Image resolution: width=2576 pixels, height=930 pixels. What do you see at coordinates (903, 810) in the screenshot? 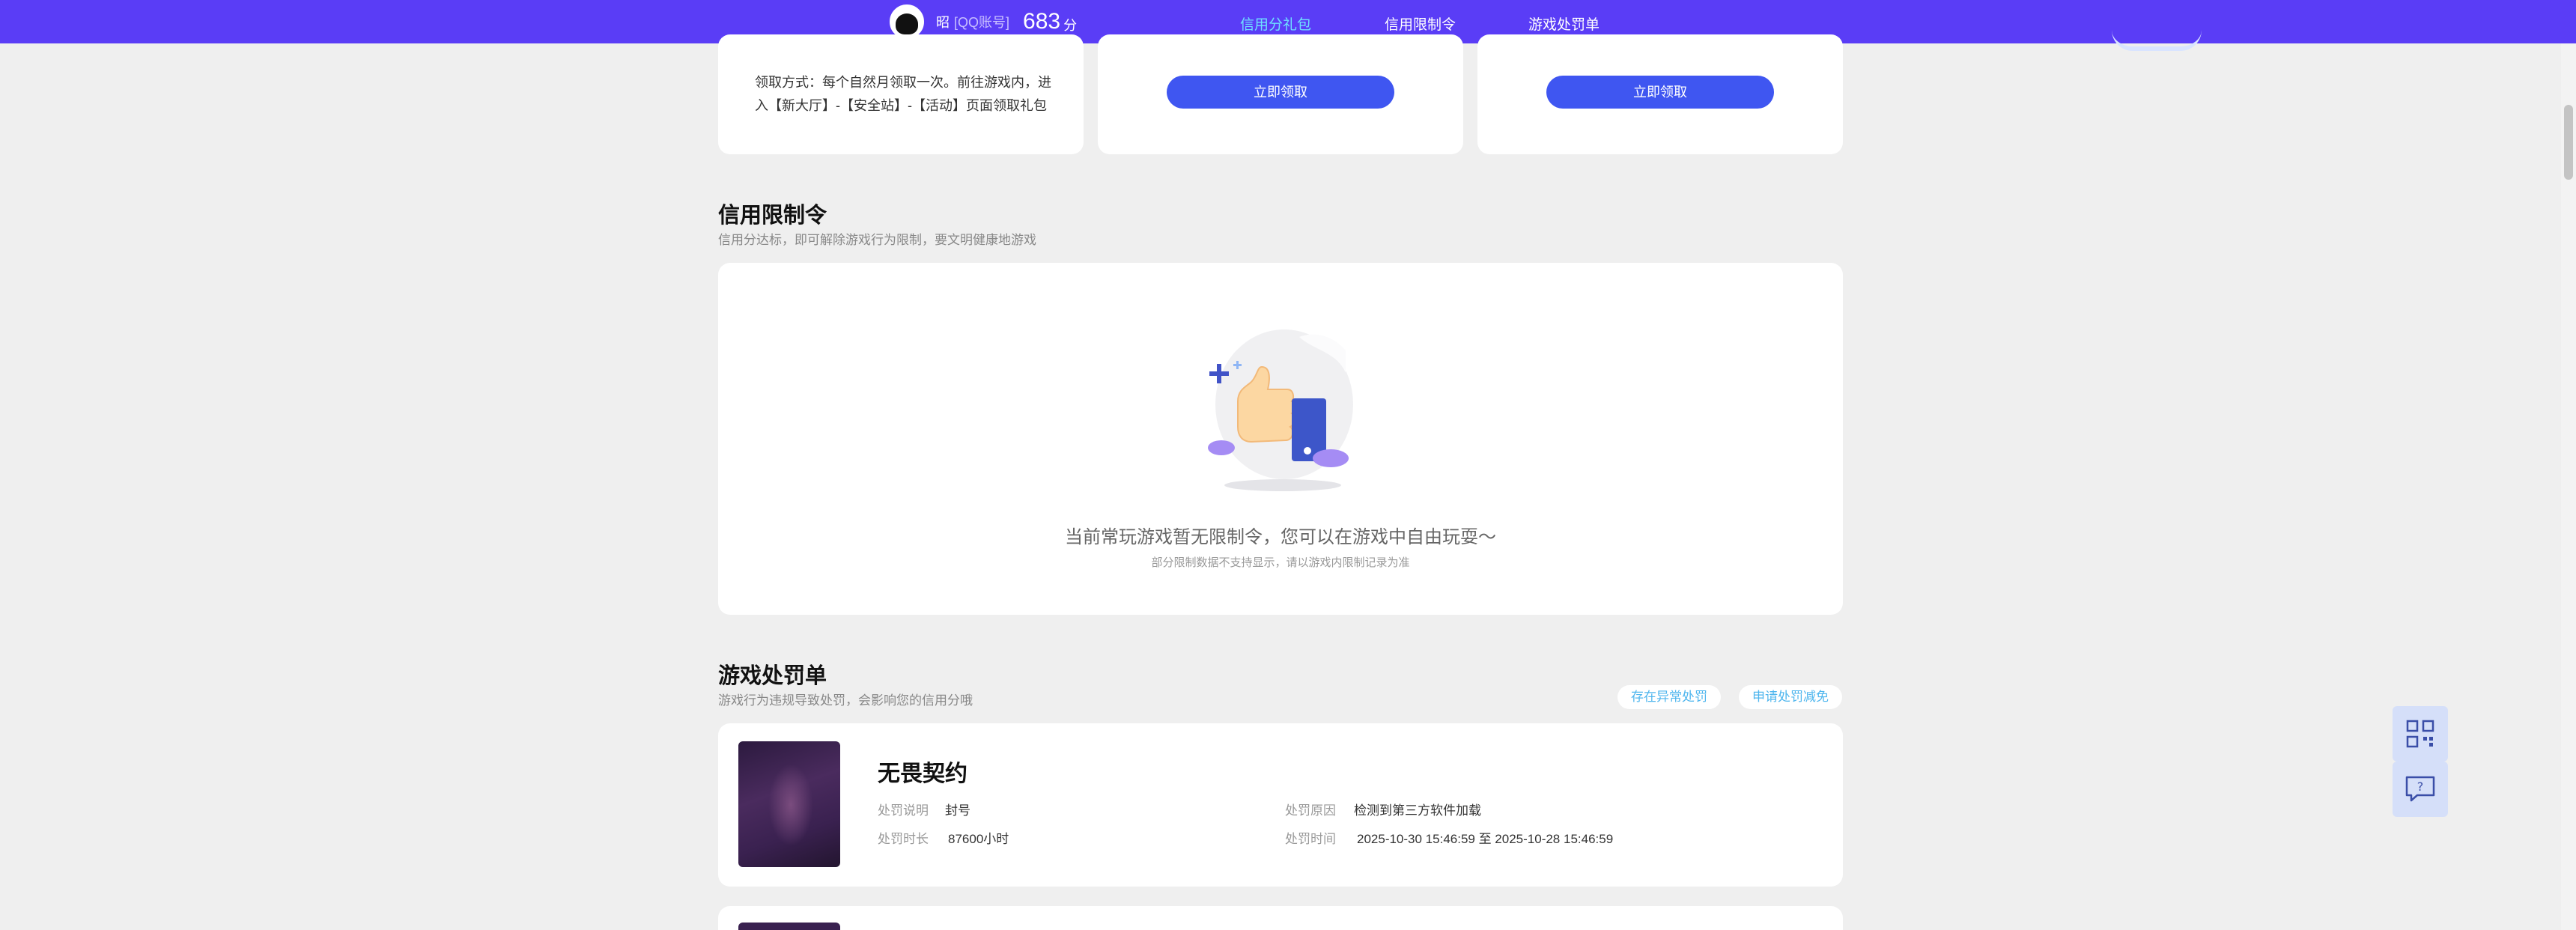
I see `penalty-desc-label: 处罚说明` at bounding box center [903, 810].